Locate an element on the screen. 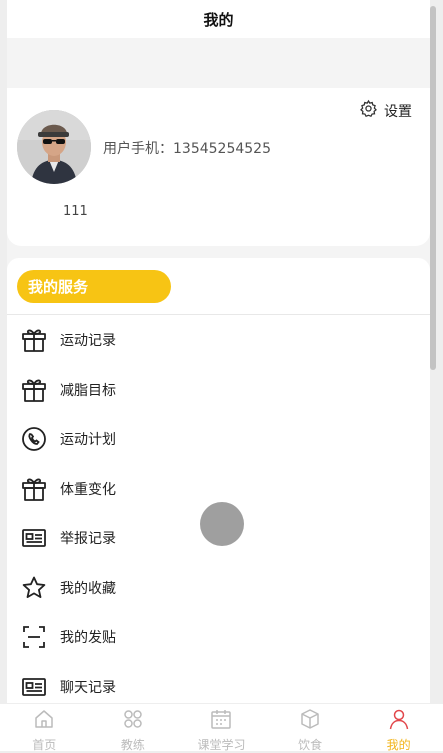 Image resolution: width=443 pixels, height=753 pixels. service-label: 聊天记录 is located at coordinates (88, 687).